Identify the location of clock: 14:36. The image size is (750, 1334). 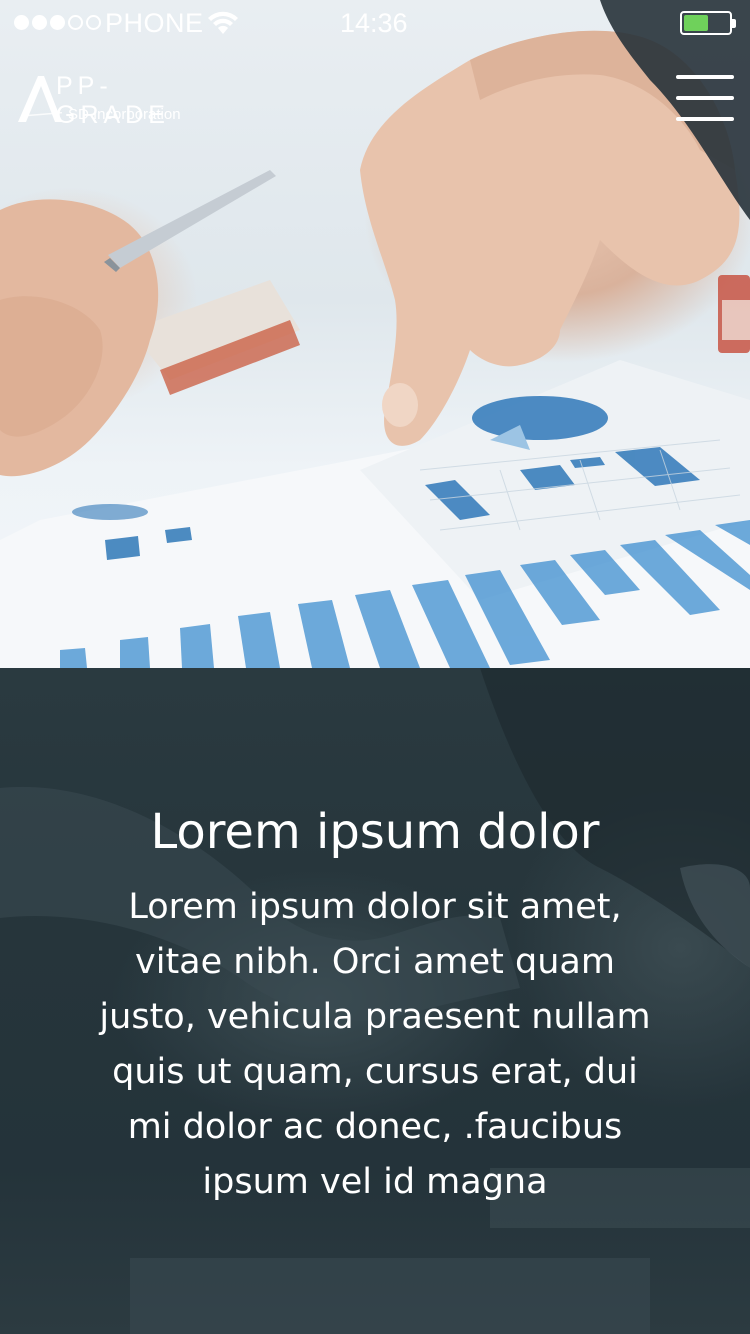
(374, 23).